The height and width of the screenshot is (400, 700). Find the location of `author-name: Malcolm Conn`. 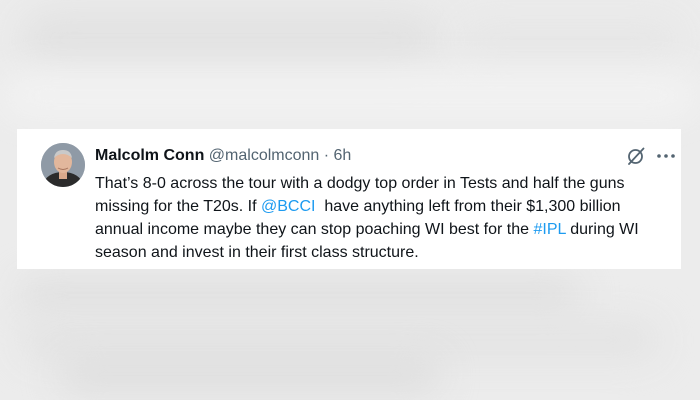

author-name: Malcolm Conn is located at coordinates (149, 155).